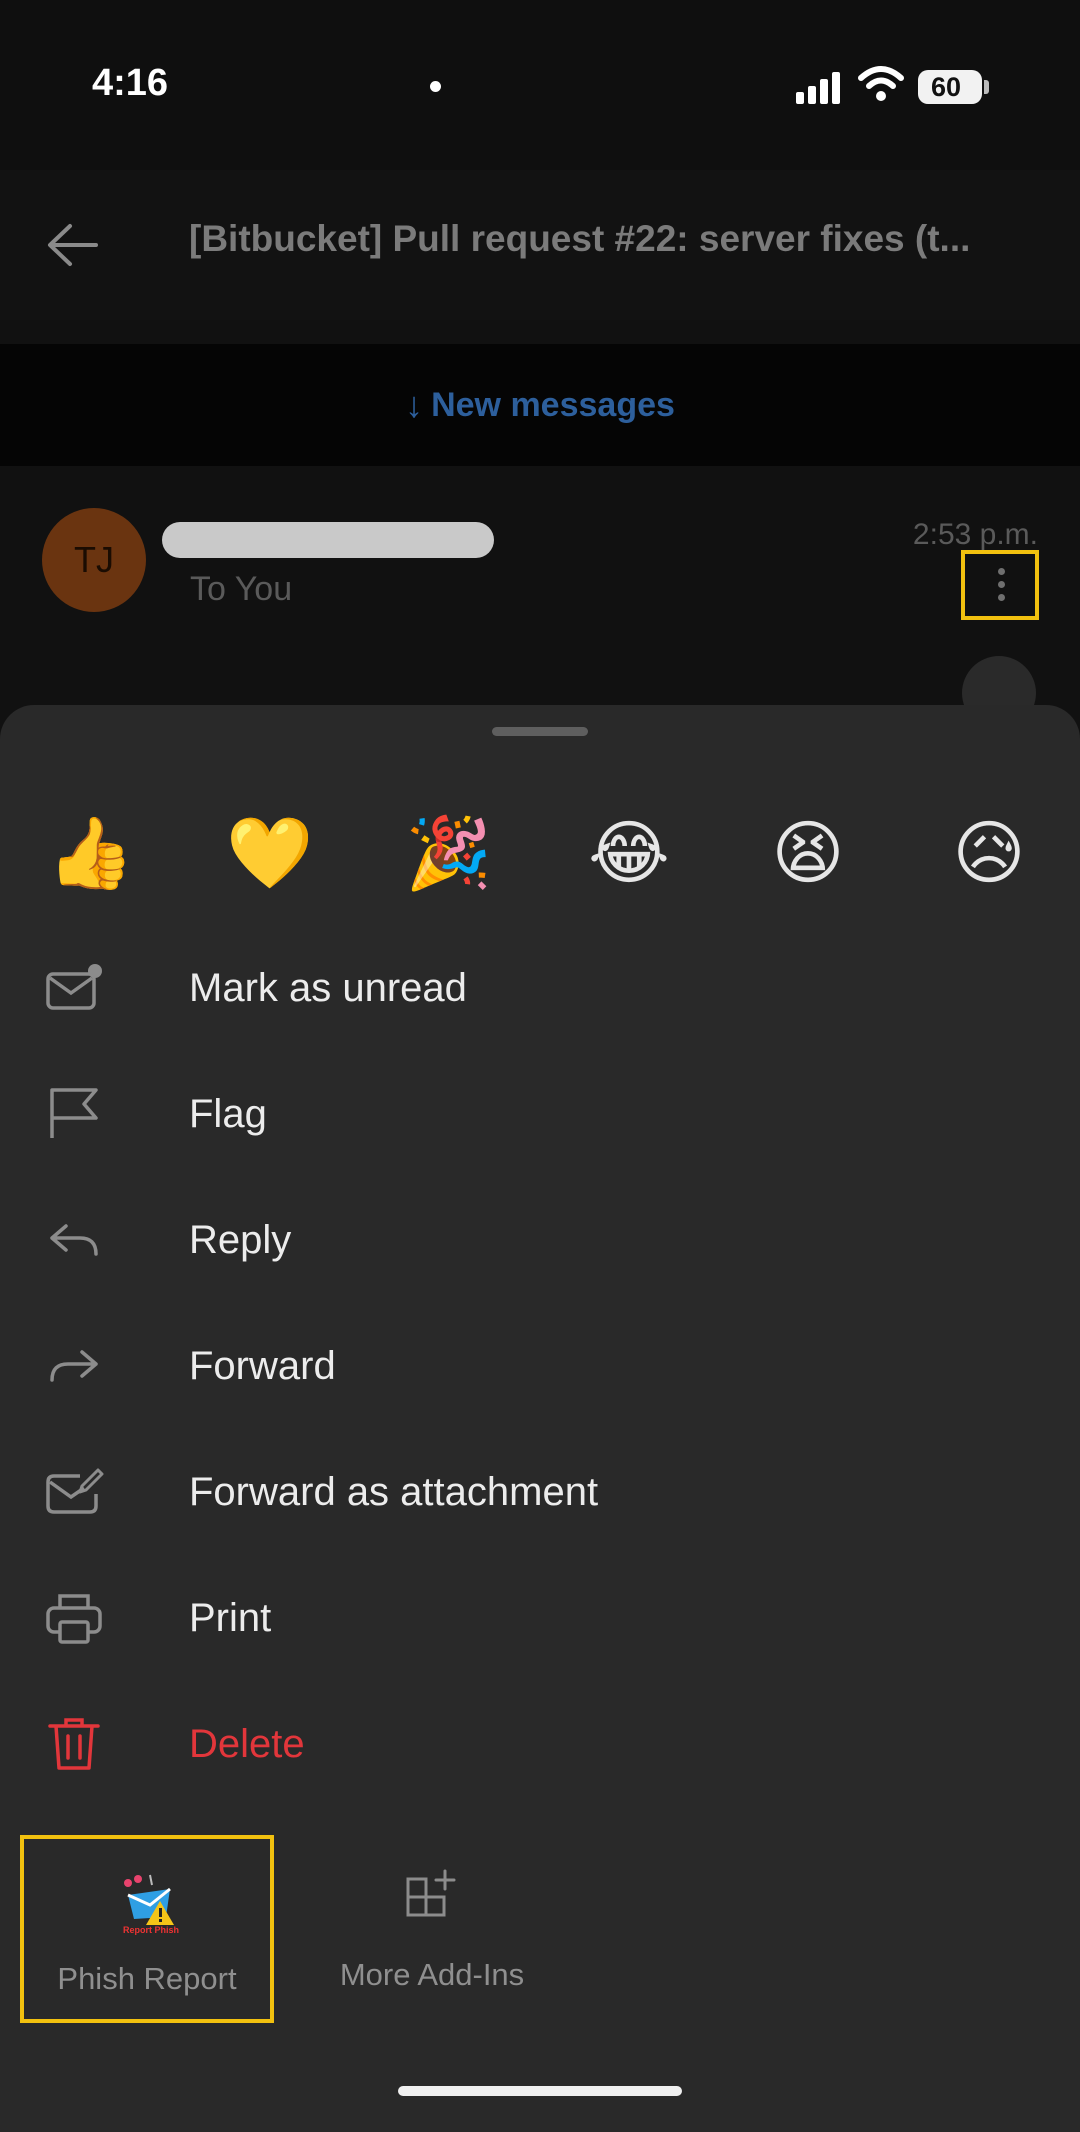 The height and width of the screenshot is (2132, 1080). What do you see at coordinates (986, 87) in the screenshot?
I see `battery-cap` at bounding box center [986, 87].